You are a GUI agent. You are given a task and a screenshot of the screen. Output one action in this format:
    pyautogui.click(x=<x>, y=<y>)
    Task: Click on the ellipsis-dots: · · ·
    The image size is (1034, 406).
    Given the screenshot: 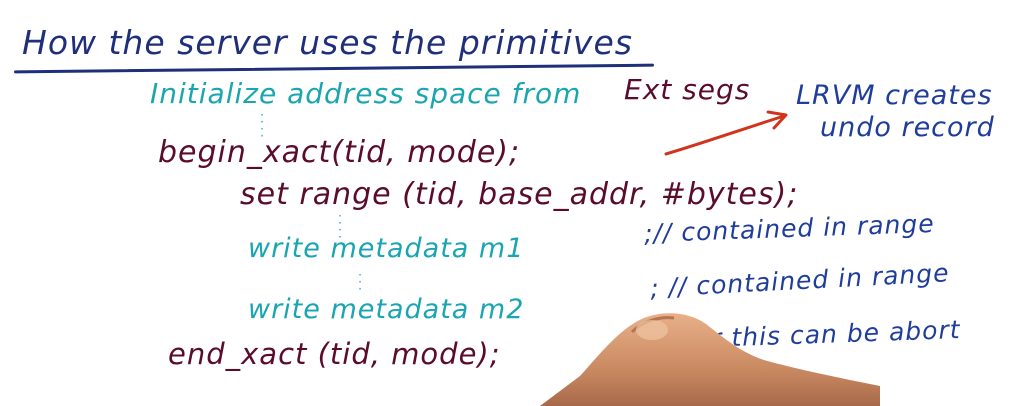 What is the action you would take?
    pyautogui.click(x=360, y=282)
    